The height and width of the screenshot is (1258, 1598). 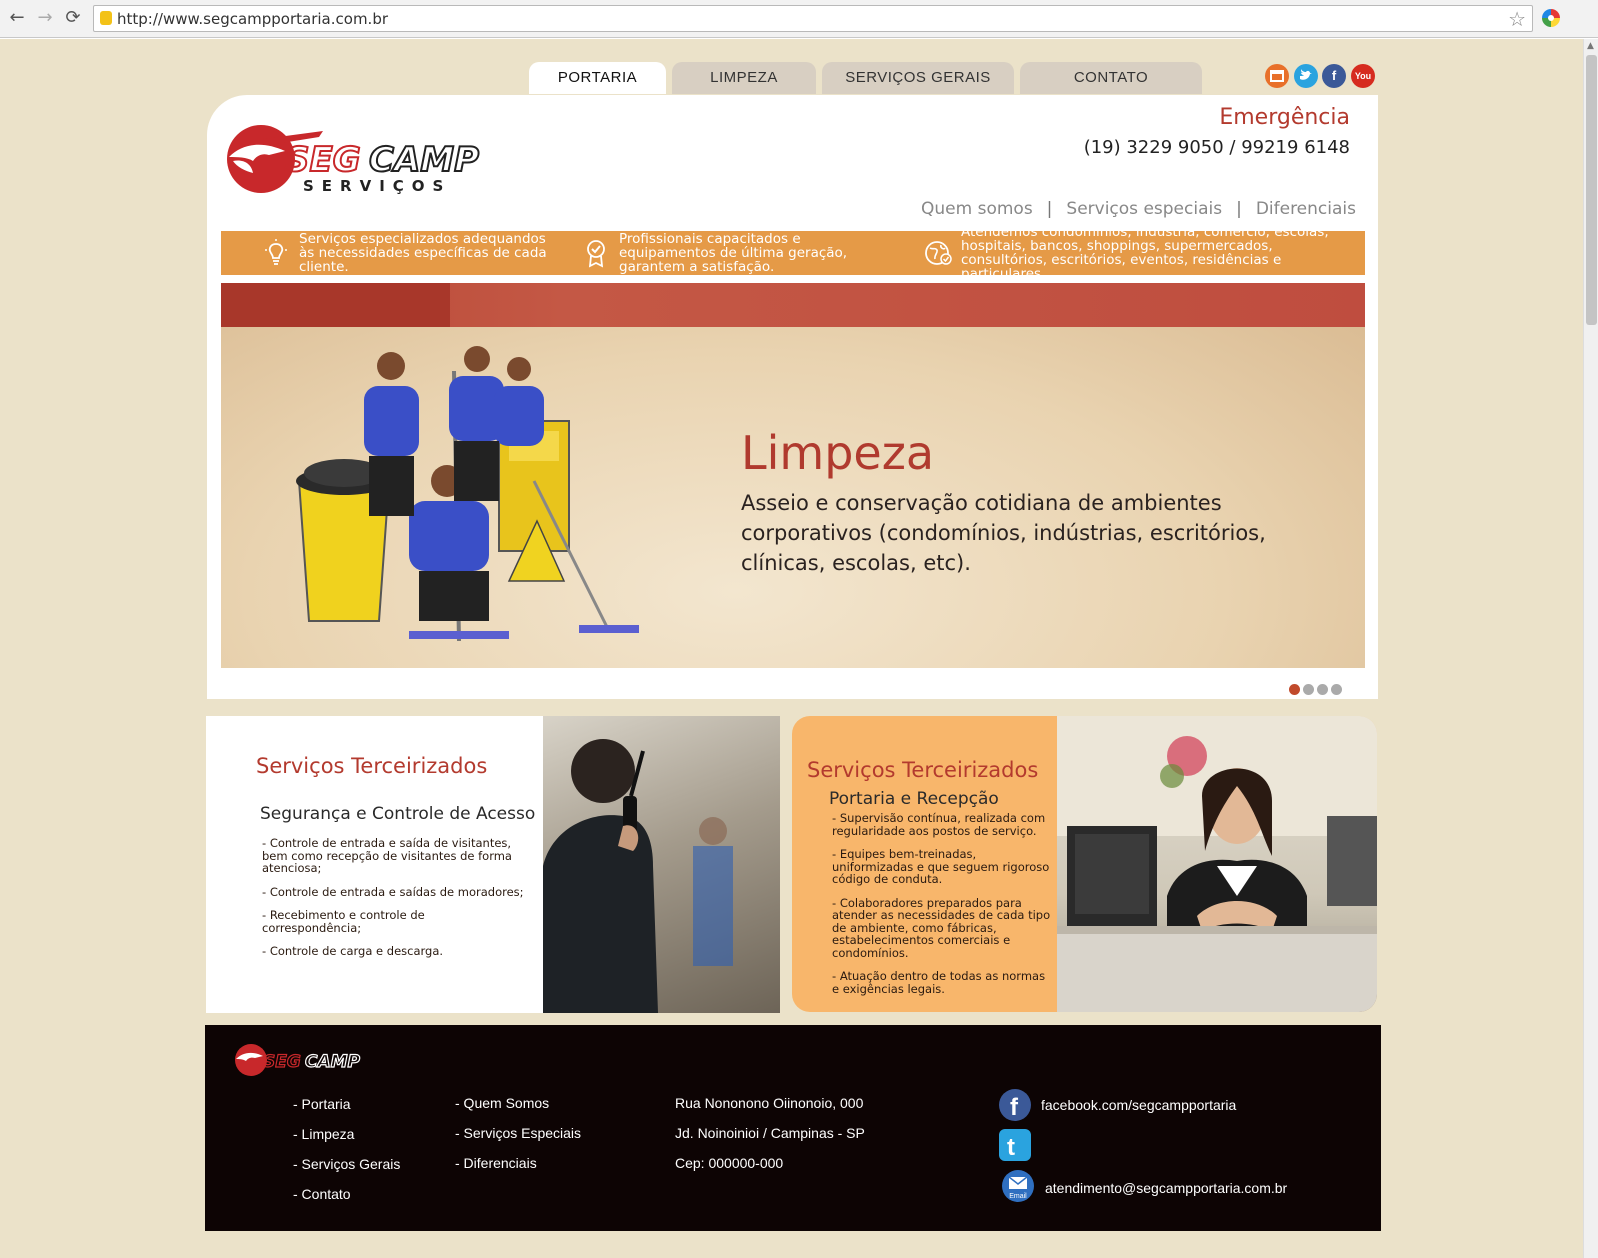 What do you see at coordinates (1590, 648) in the screenshot?
I see `vertical-scrollbar: ▲` at bounding box center [1590, 648].